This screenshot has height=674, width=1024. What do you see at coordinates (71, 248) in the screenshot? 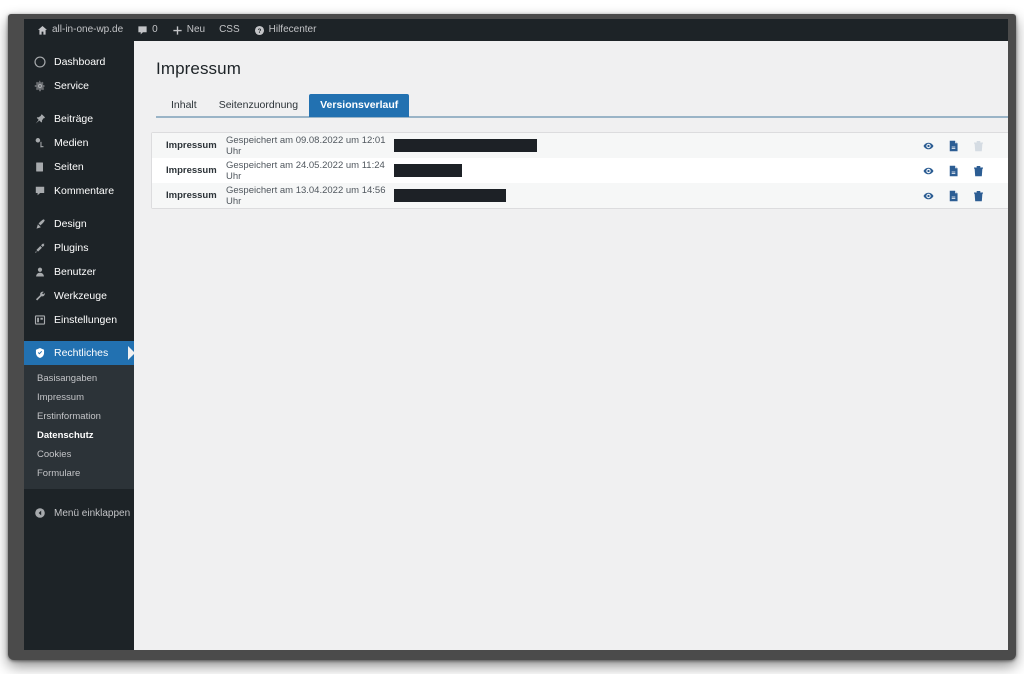
I see `sidebar-item-label: Plugins` at bounding box center [71, 248].